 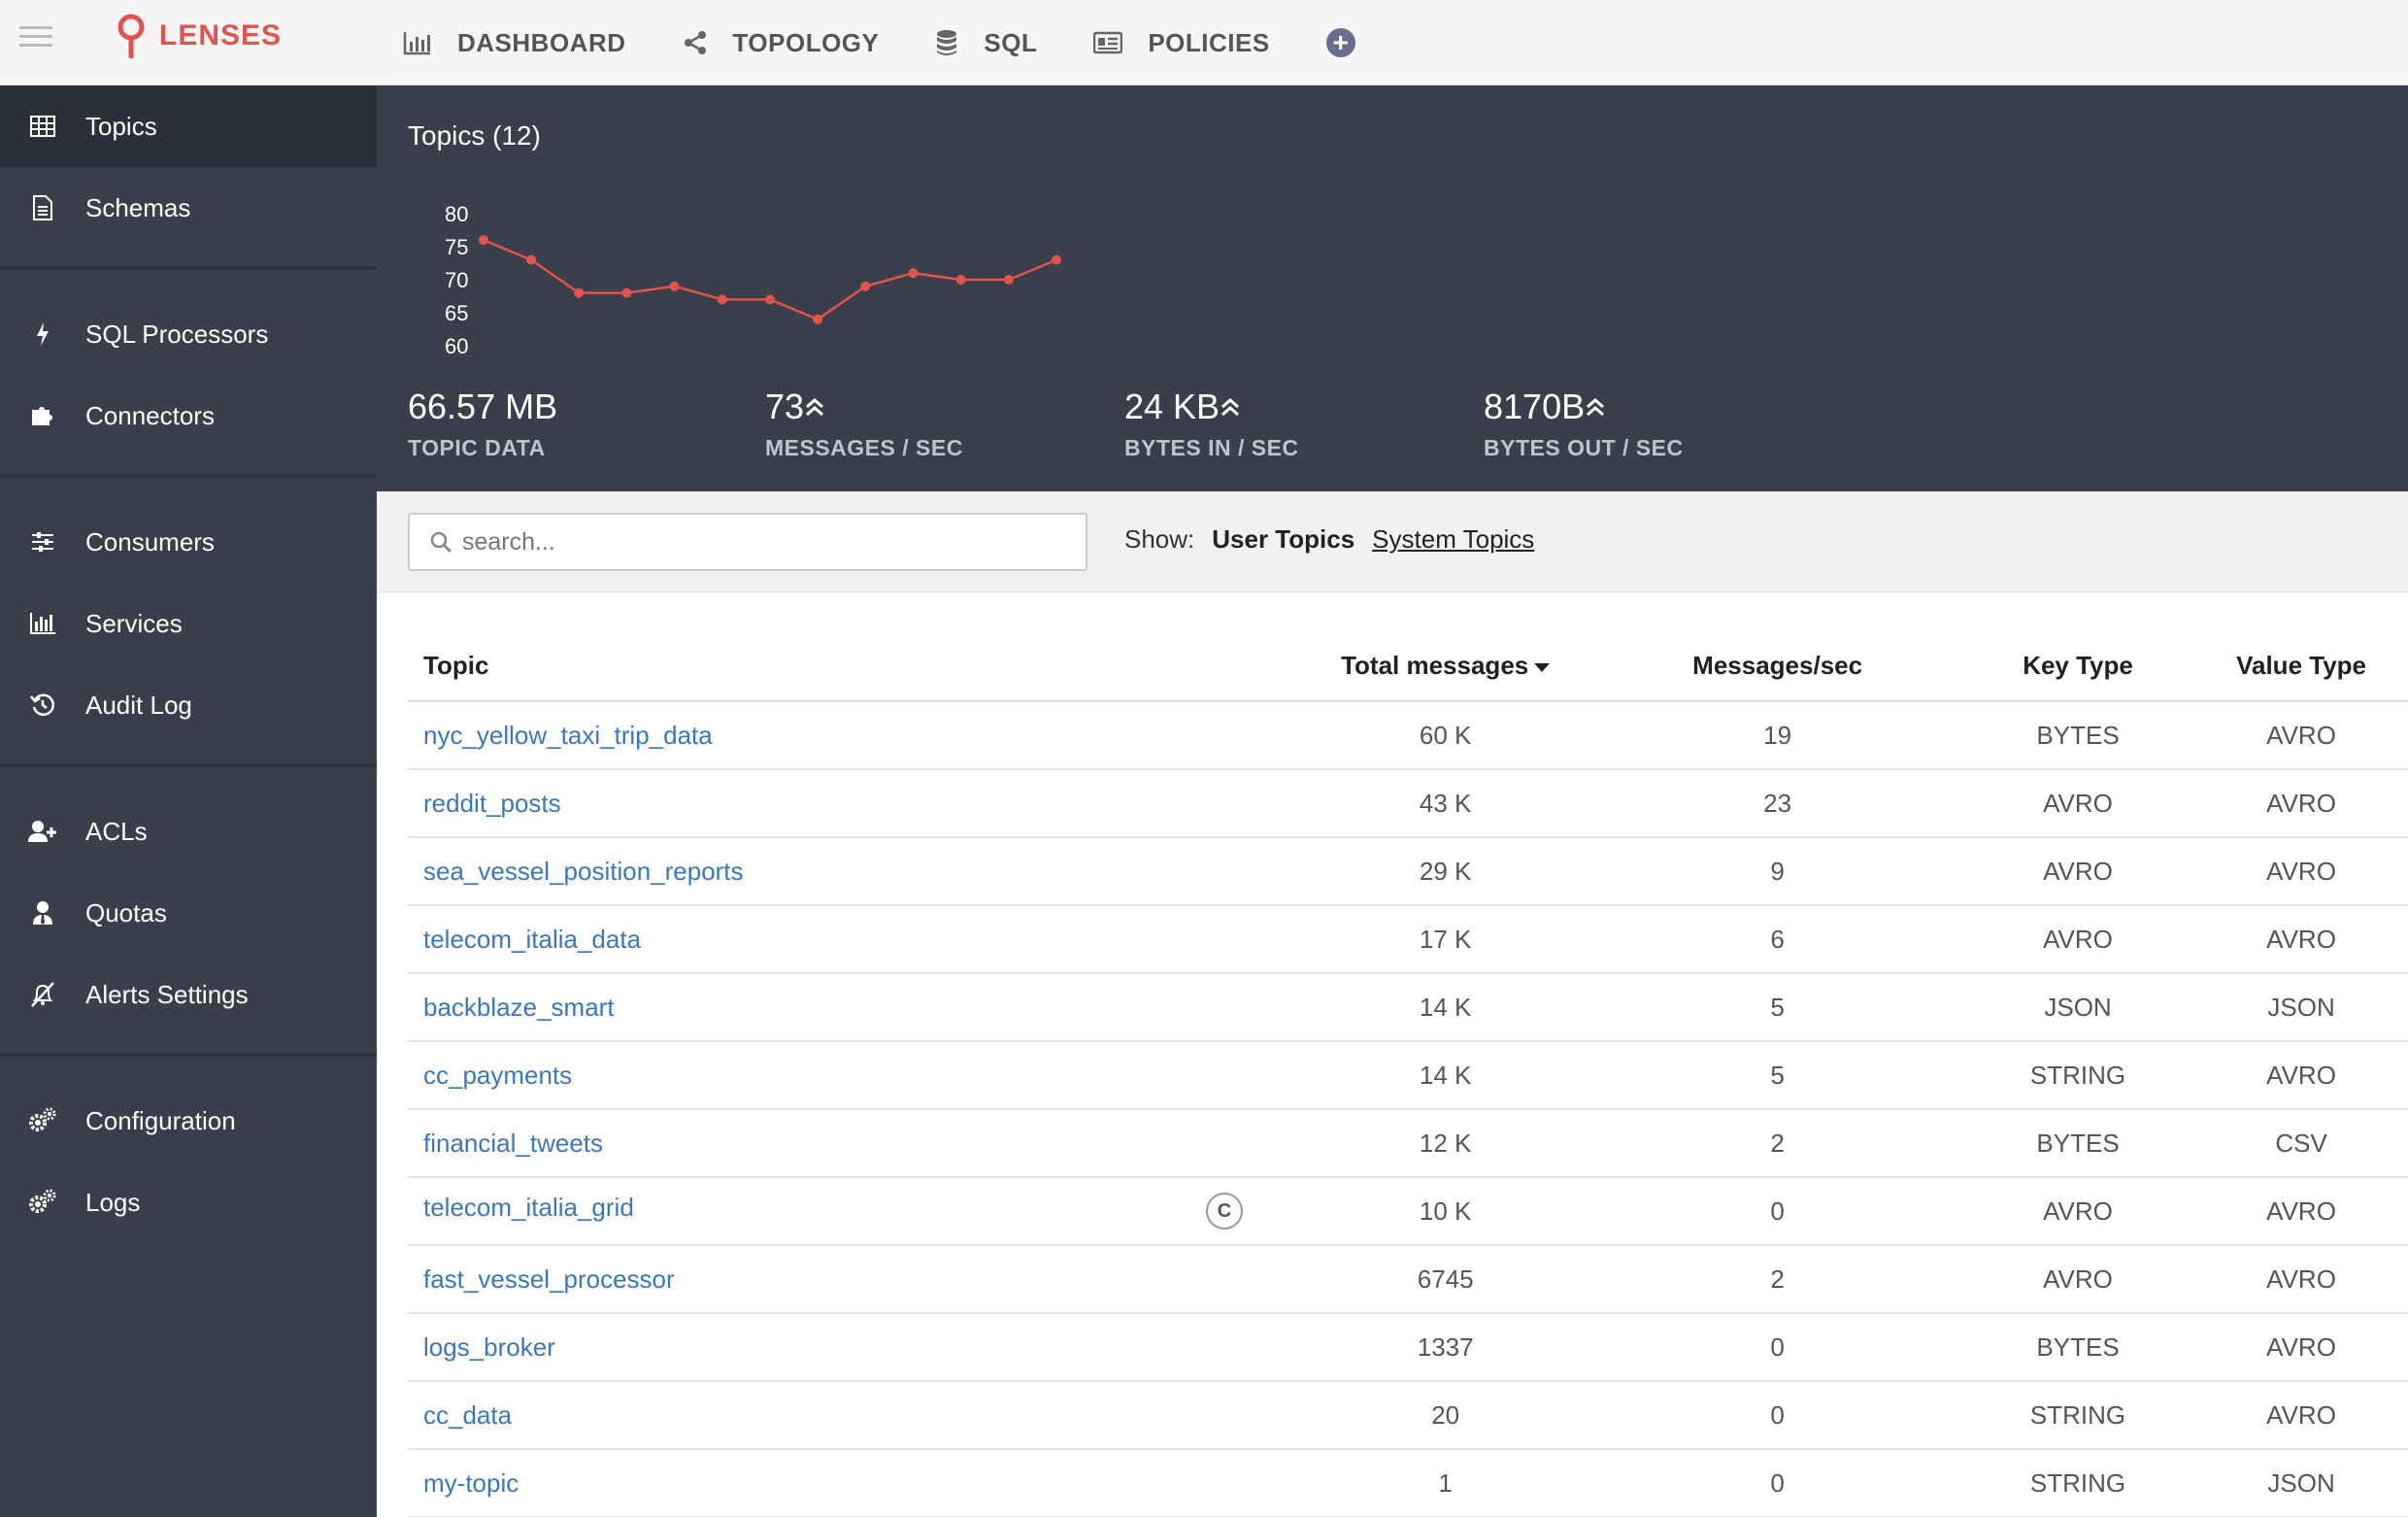 What do you see at coordinates (781, 43) in the screenshot?
I see `nav-topology: TOPOLOGY` at bounding box center [781, 43].